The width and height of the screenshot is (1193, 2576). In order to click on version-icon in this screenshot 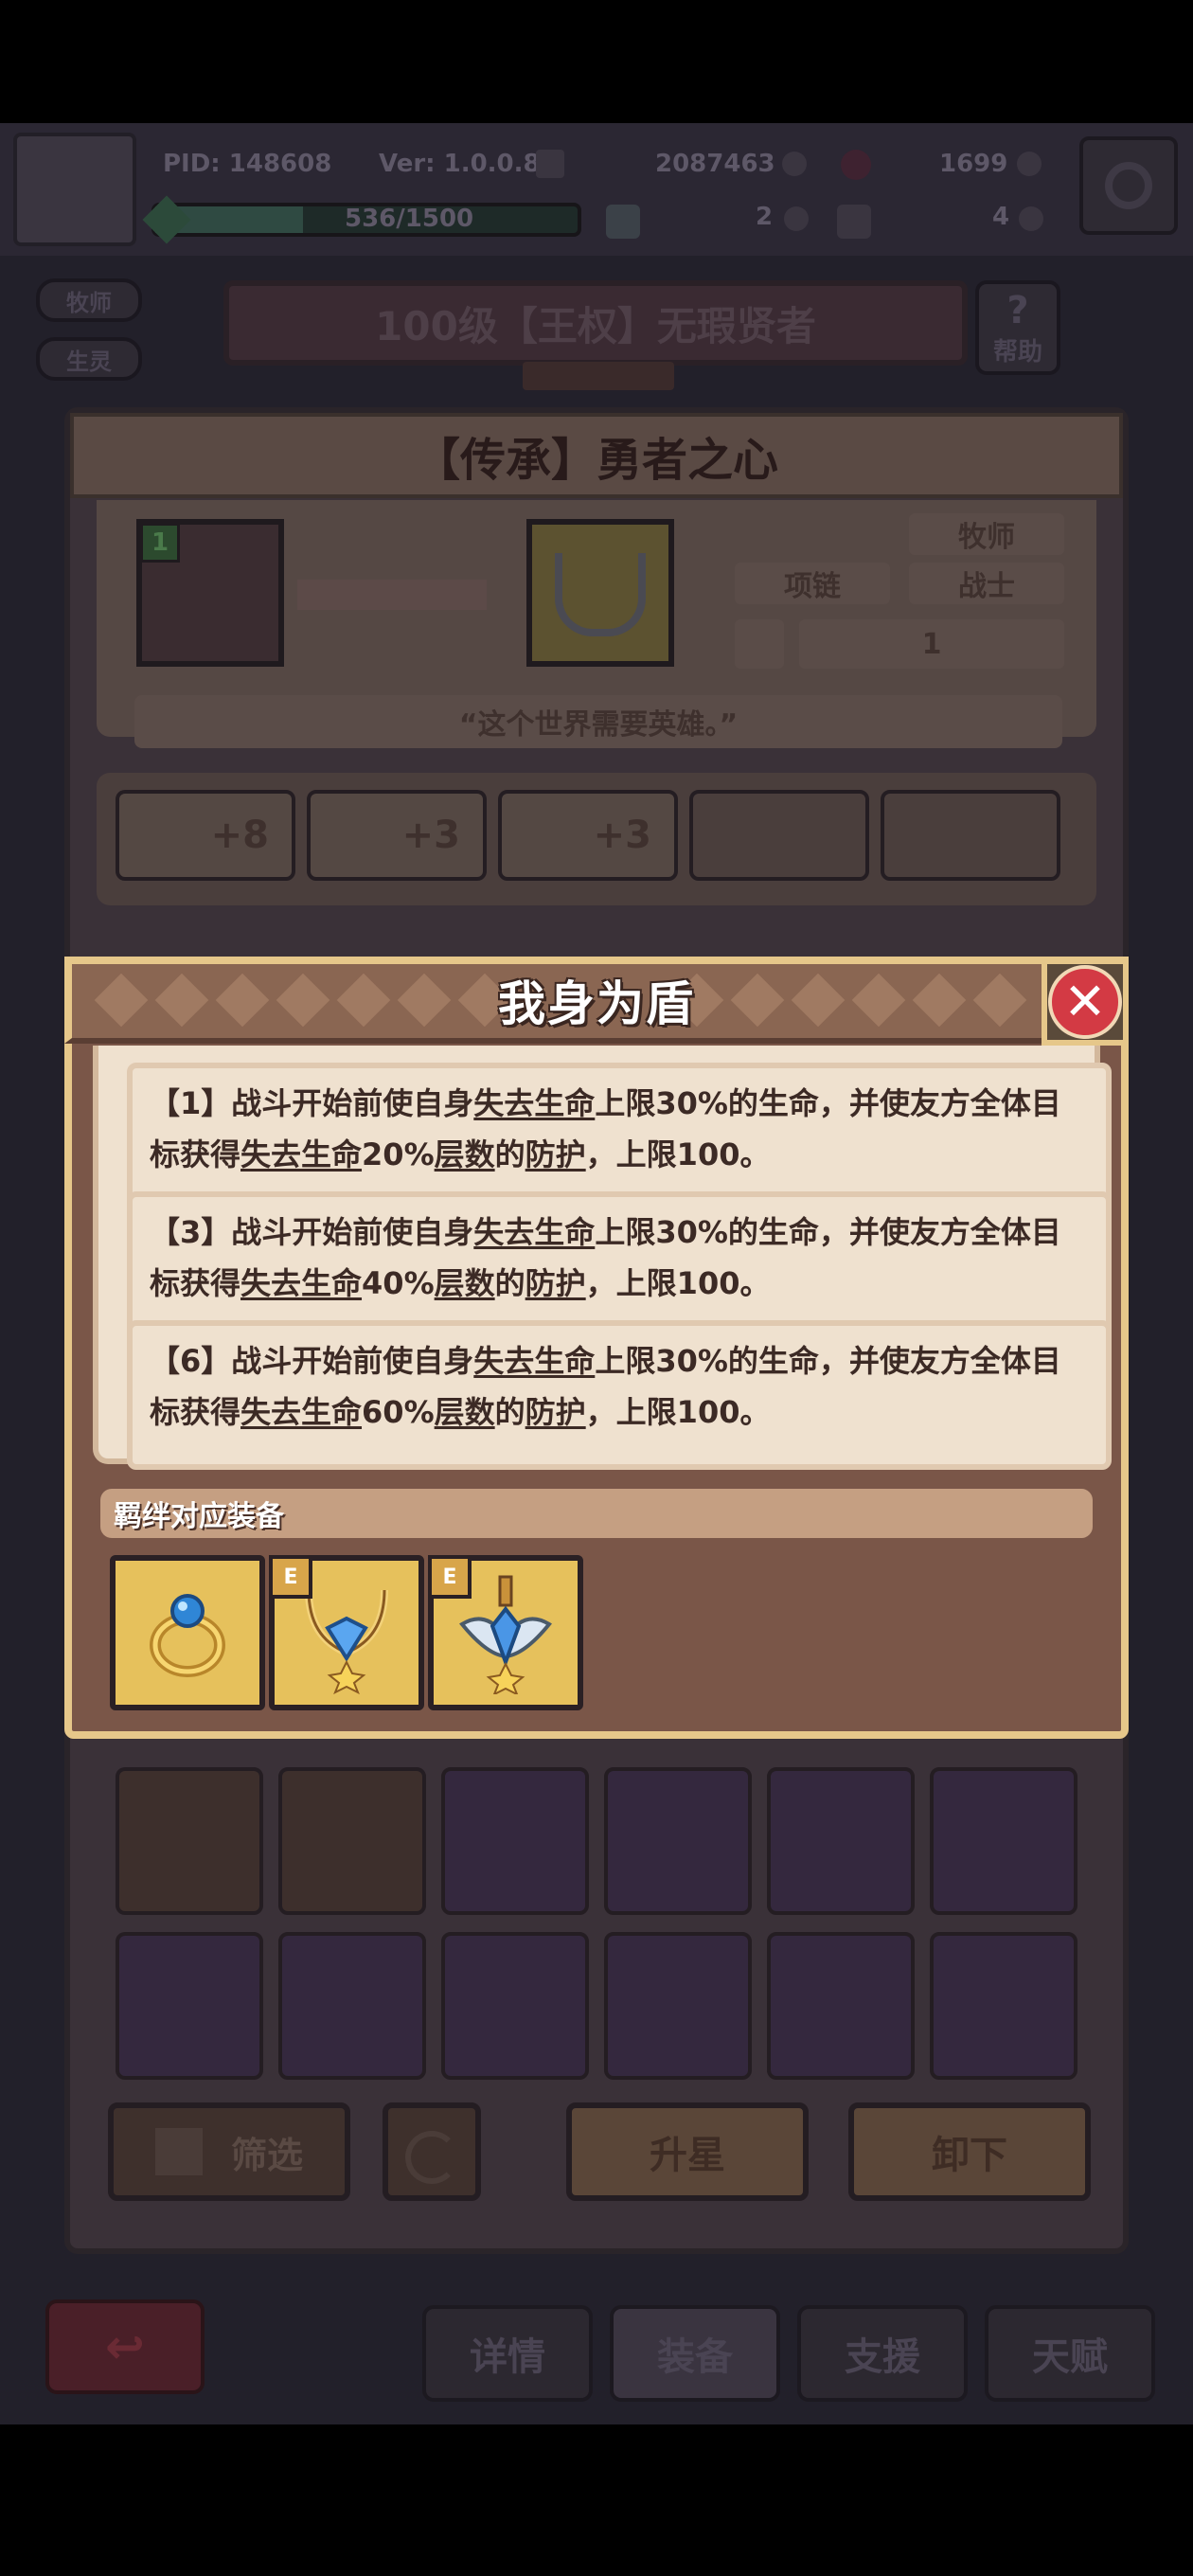, I will do `click(550, 164)`.